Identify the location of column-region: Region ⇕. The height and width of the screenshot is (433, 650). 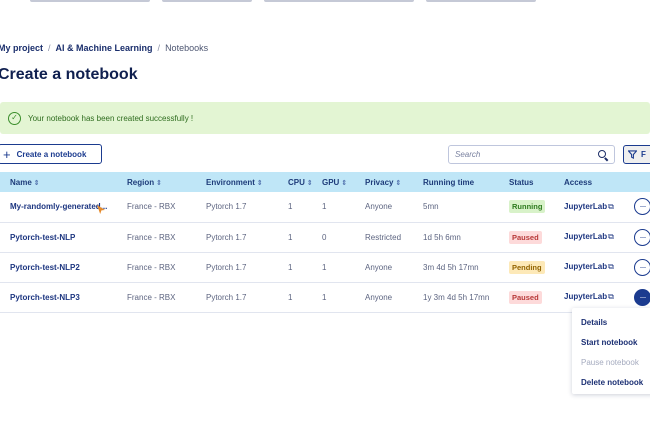
(156, 182).